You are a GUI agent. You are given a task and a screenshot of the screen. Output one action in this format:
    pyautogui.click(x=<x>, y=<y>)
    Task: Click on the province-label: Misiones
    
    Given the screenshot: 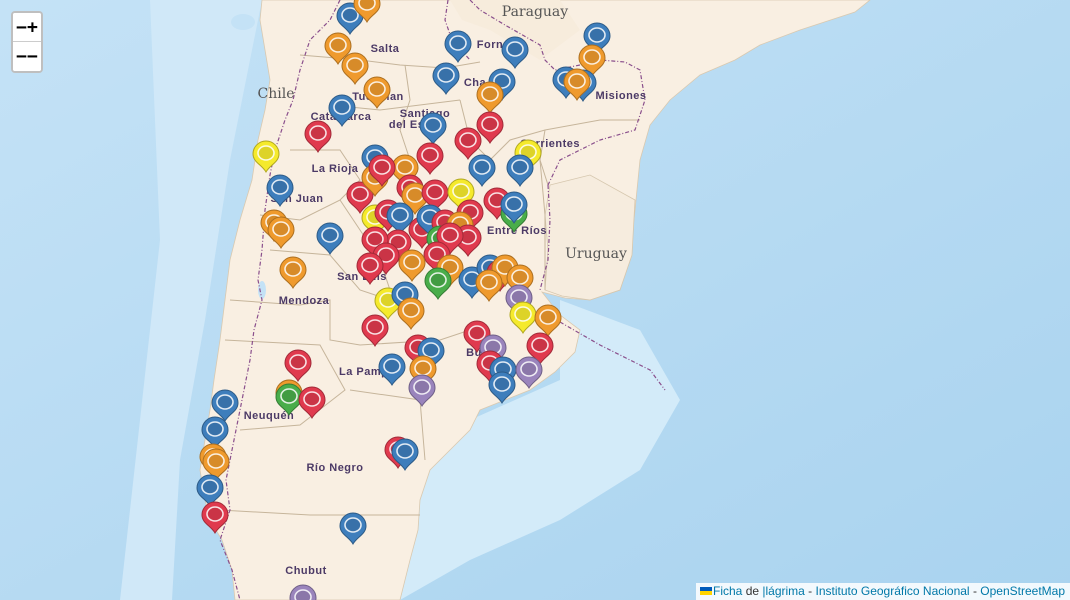 What is the action you would take?
    pyautogui.click(x=620, y=96)
    